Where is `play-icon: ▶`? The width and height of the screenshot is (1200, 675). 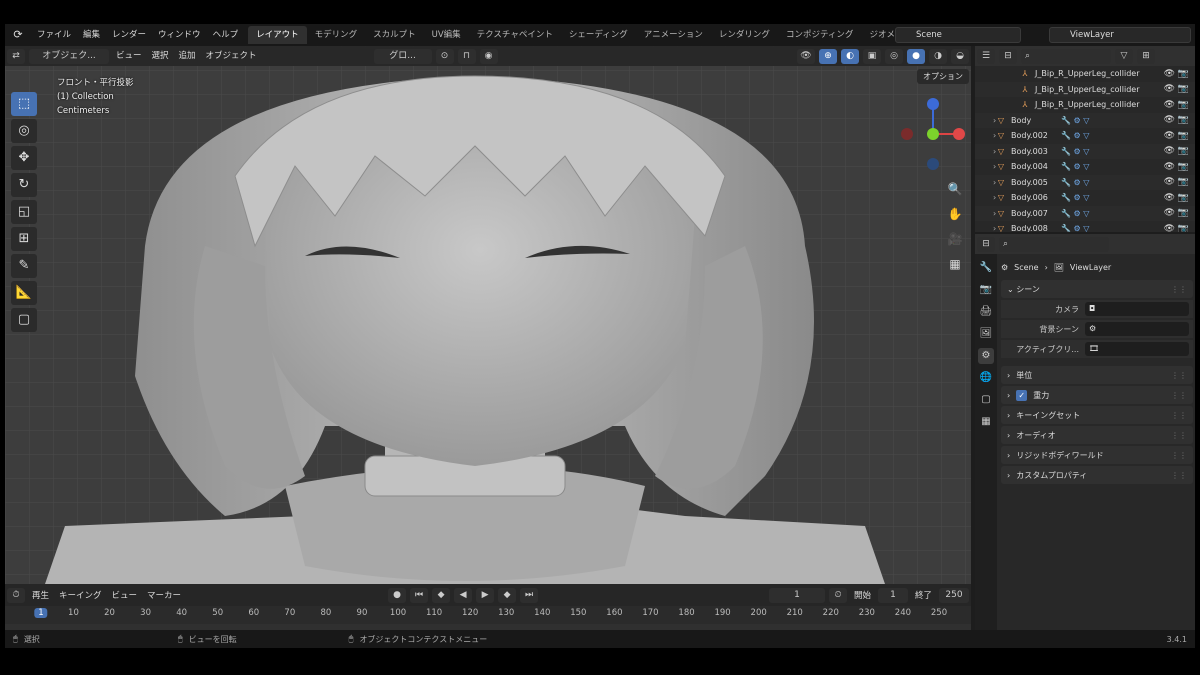
play-icon: ▶ is located at coordinates (485, 595).